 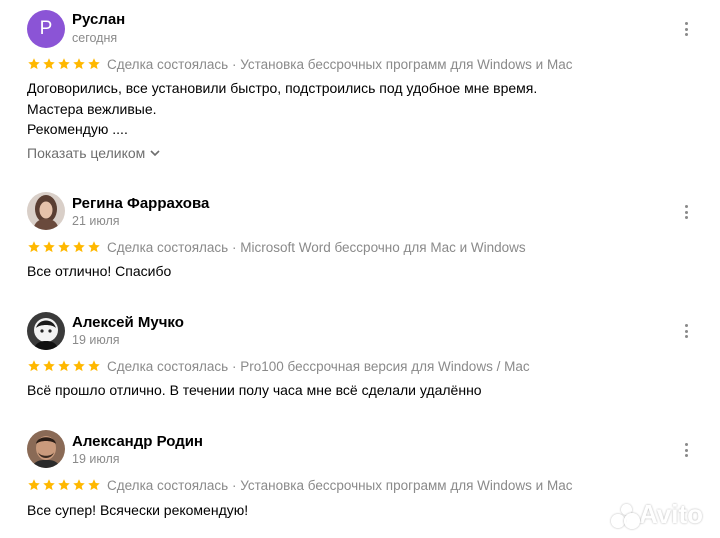 What do you see at coordinates (86, 153) in the screenshot?
I see `show-more-label: Показать целиком` at bounding box center [86, 153].